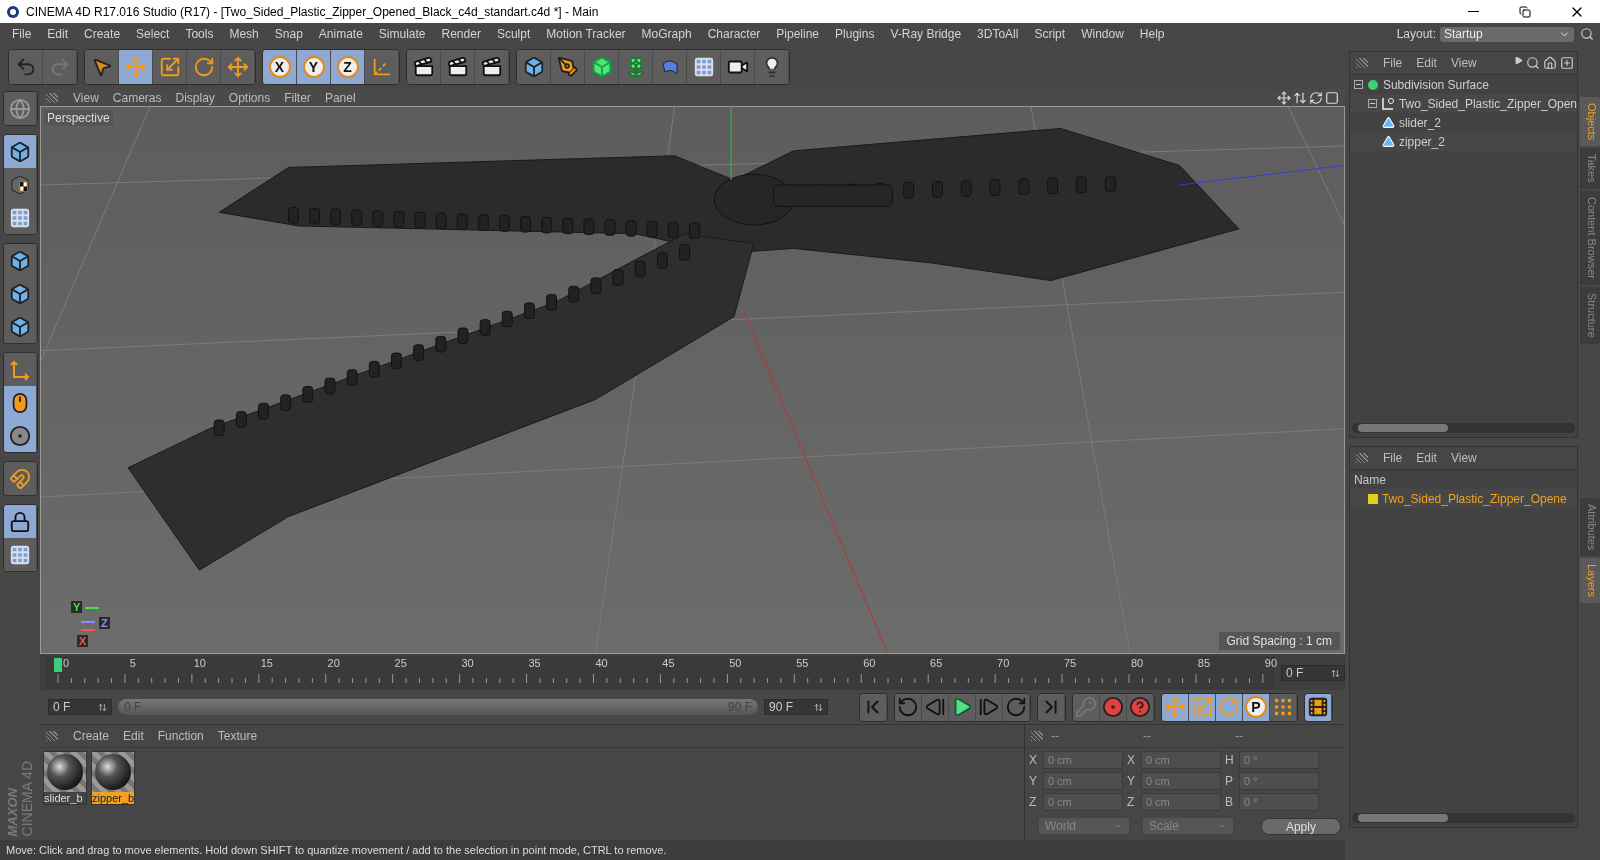 This screenshot has width=1600, height=860. Describe the element at coordinates (513, 34) in the screenshot. I see `menu-item: Sculpt` at that location.